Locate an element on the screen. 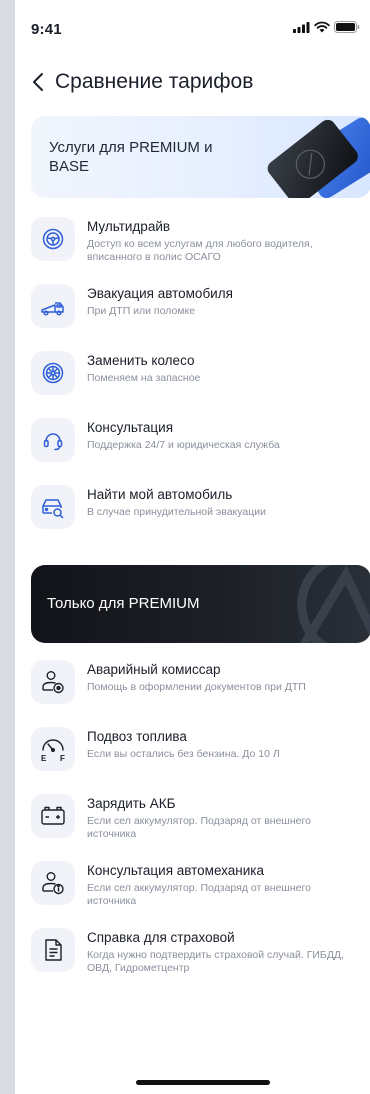 The image size is (370, 1094). logo-watermark is located at coordinates (333, 604).